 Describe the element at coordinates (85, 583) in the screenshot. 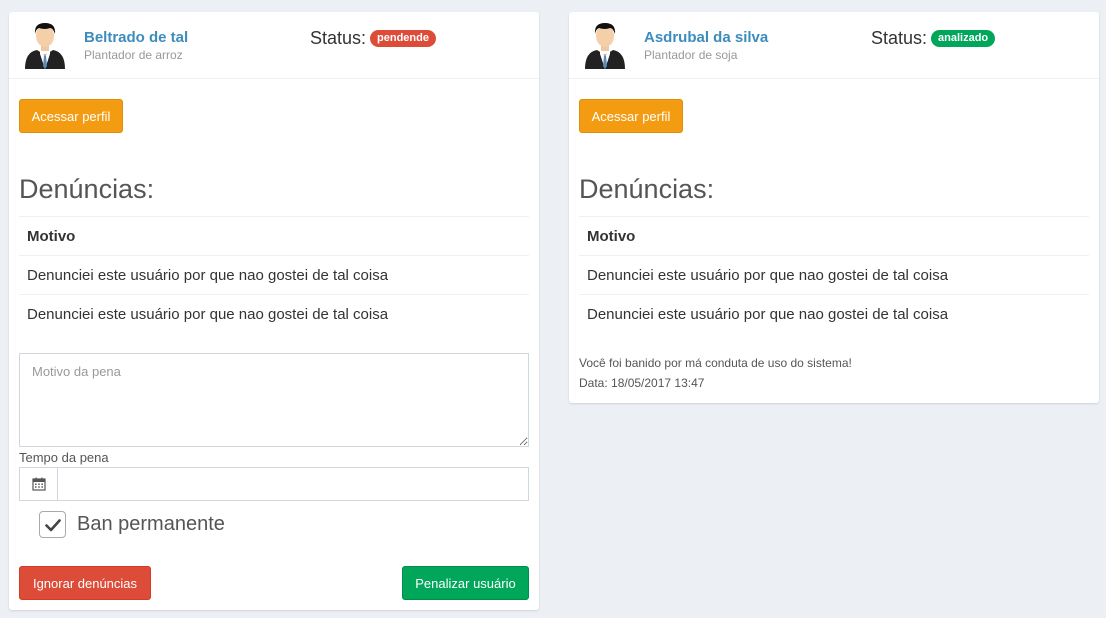

I see `ignore-reports-button: Ignorar denúncias` at that location.